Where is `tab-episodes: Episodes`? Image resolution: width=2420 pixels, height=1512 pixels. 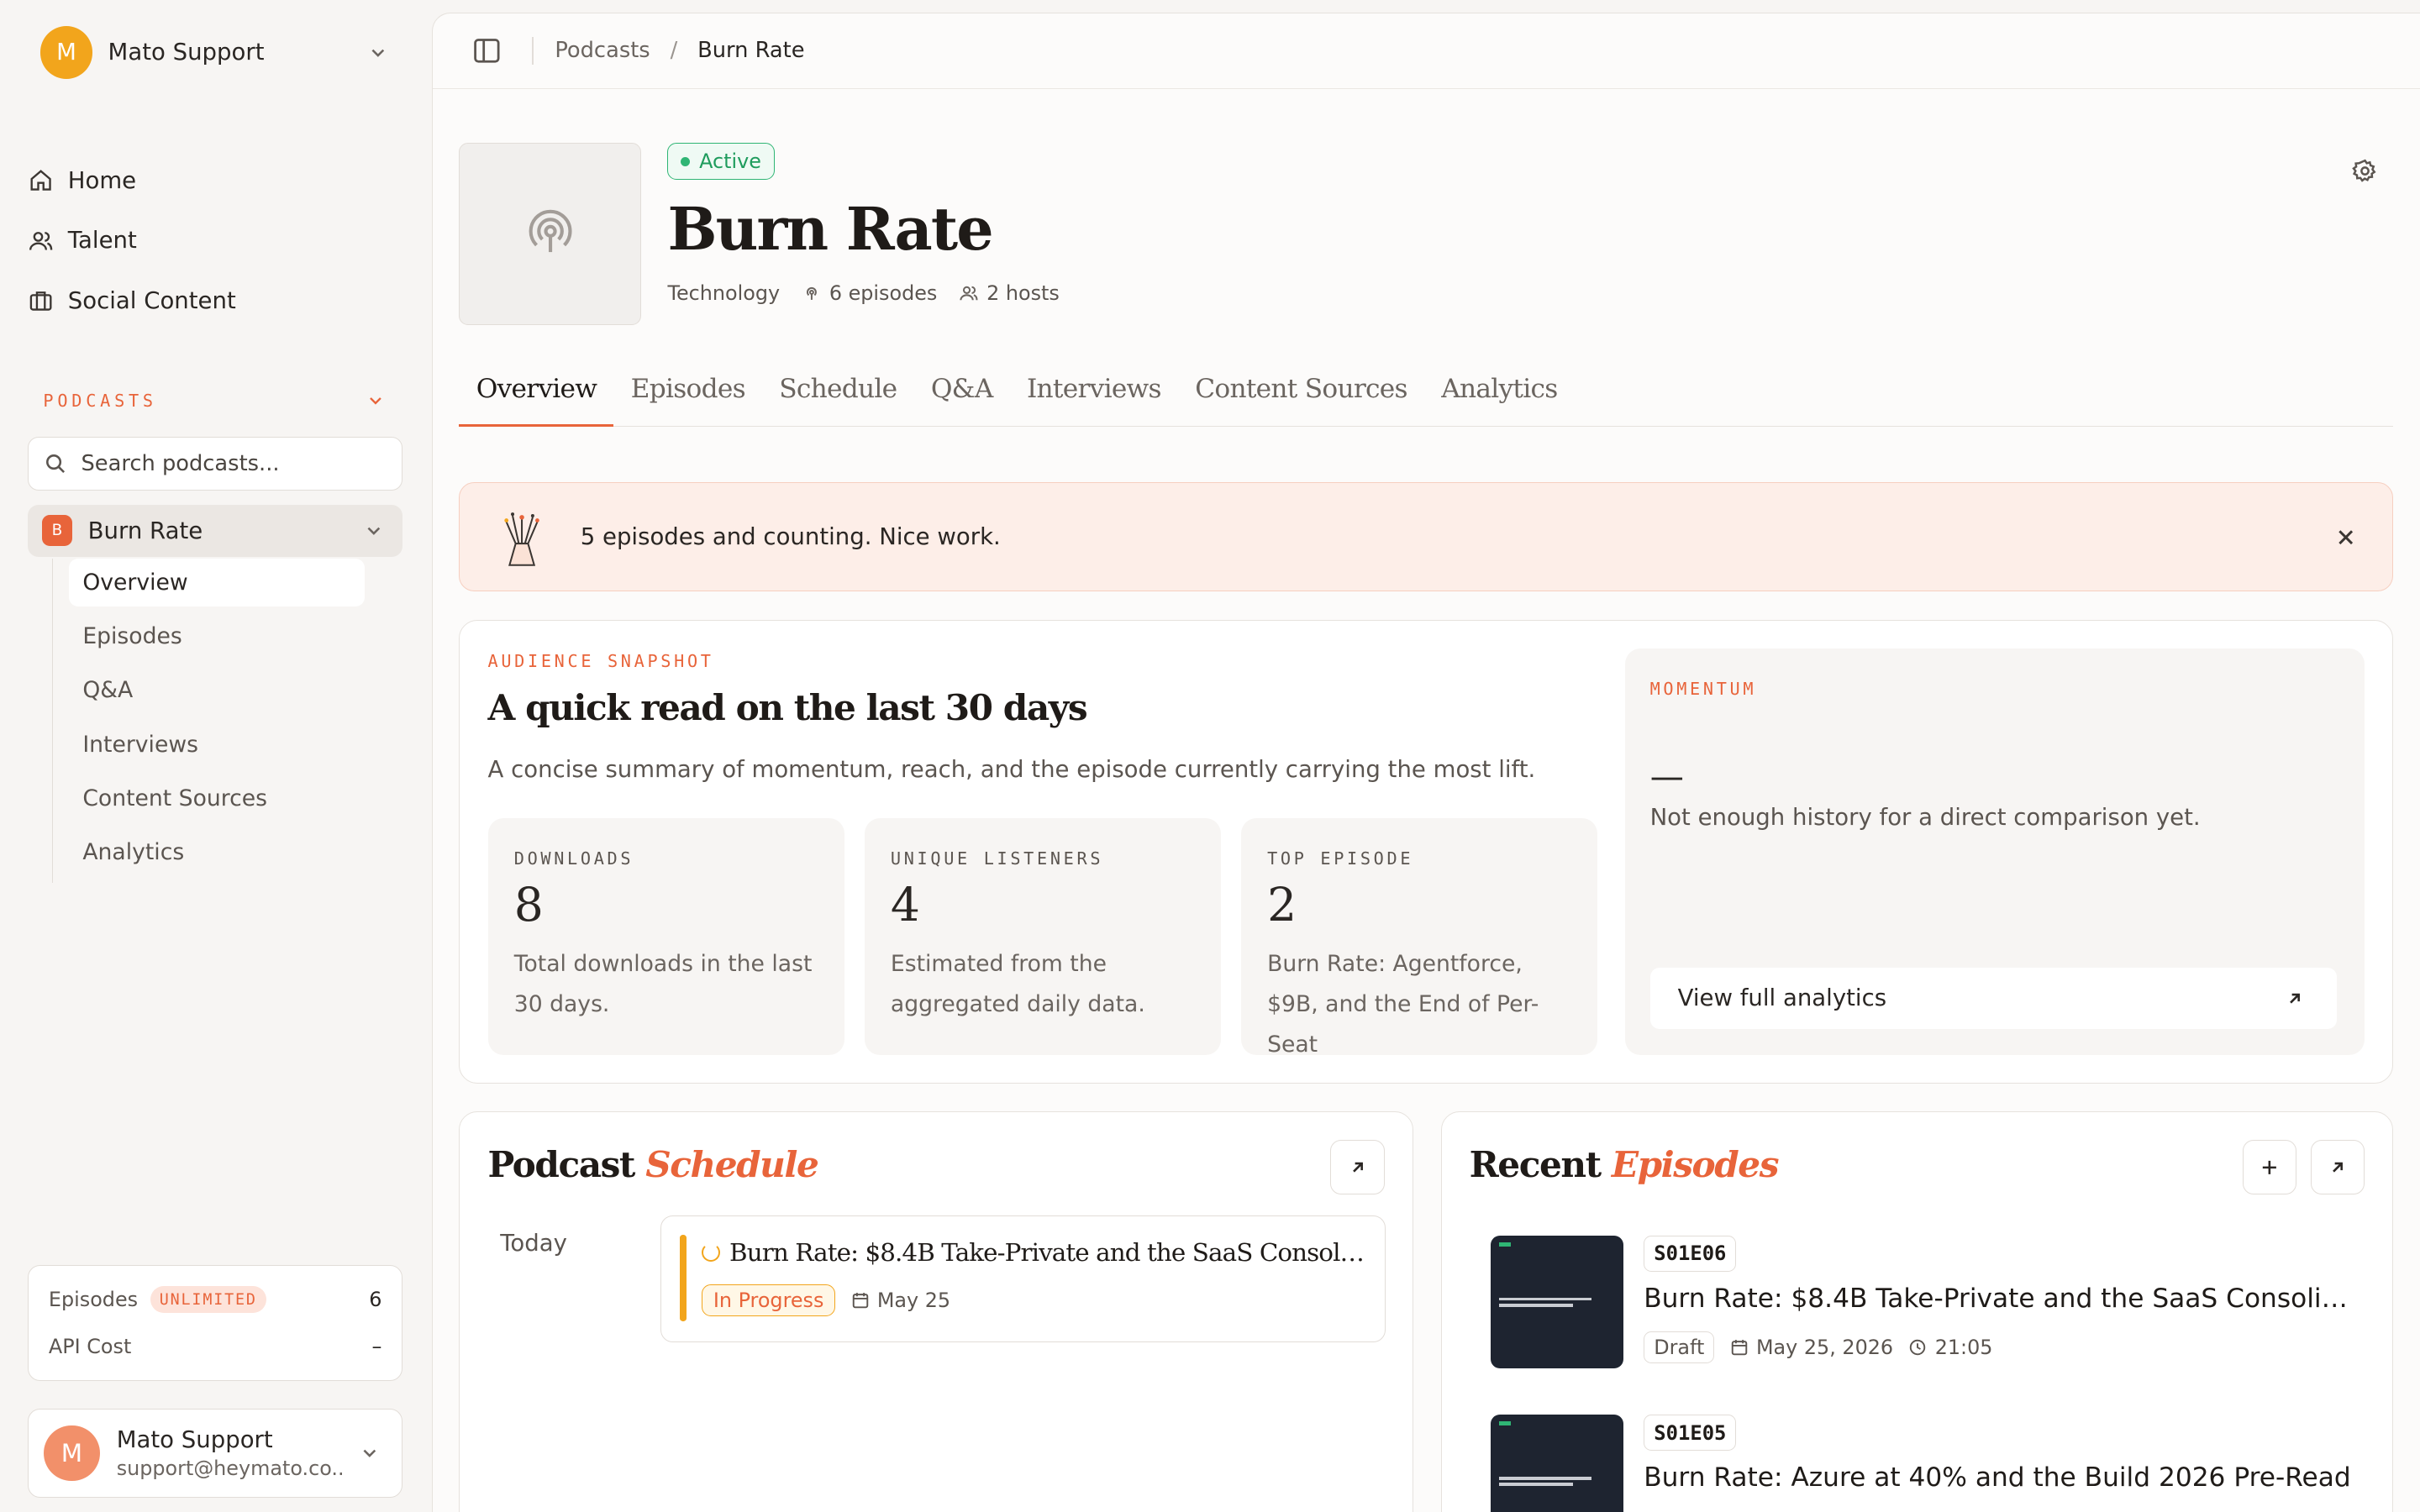
tab-episodes: Episodes is located at coordinates (688, 395).